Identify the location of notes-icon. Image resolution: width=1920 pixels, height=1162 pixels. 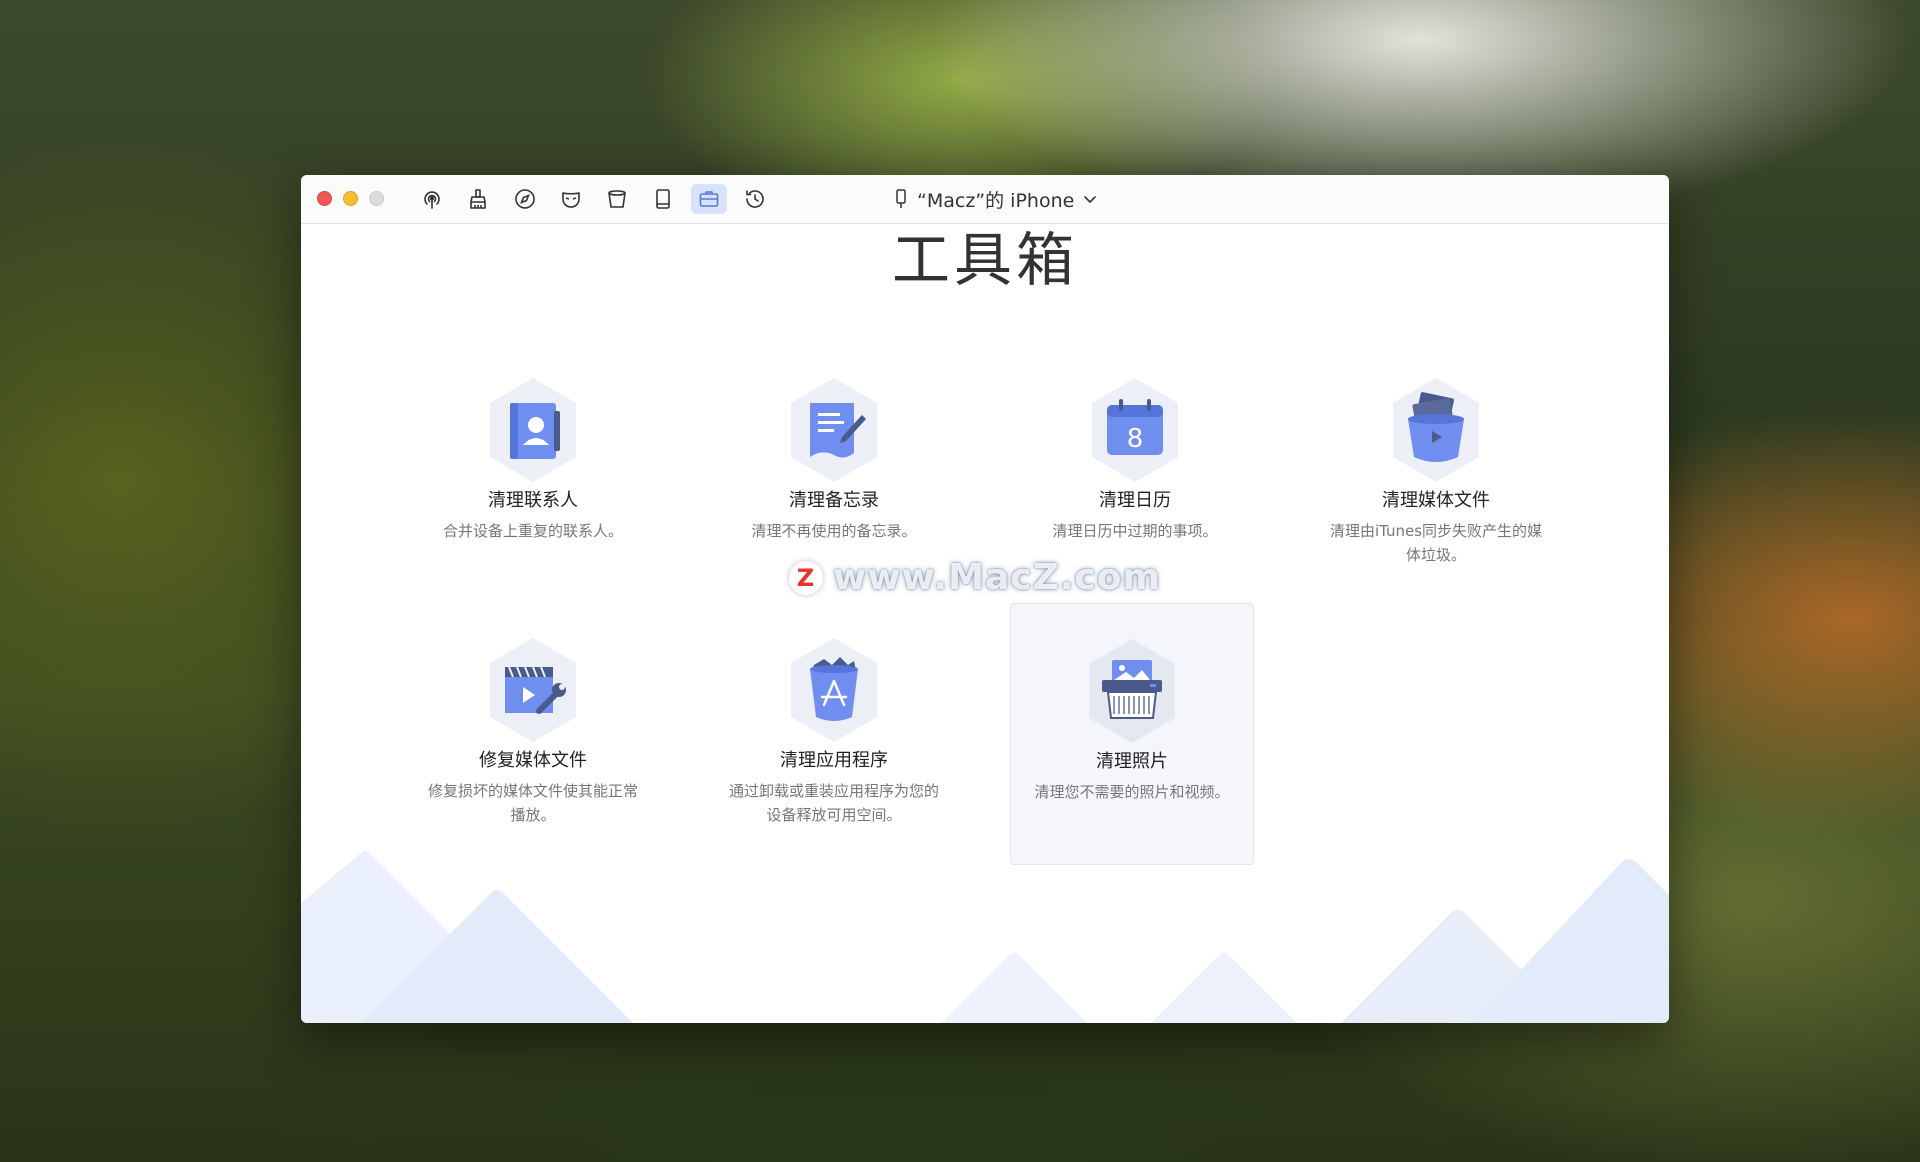
(834, 430).